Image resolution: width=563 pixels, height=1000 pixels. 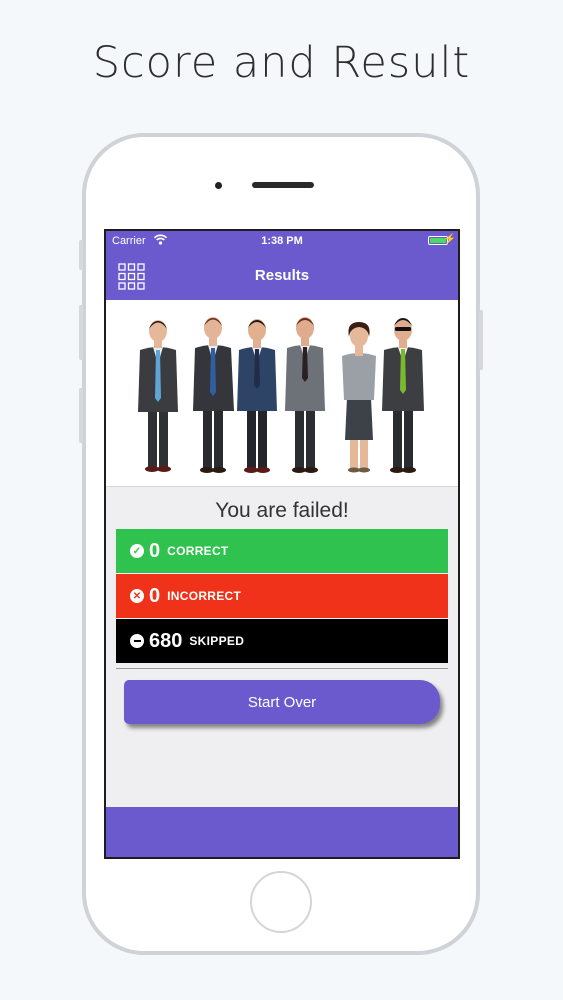 I want to click on phone-power-button, so click(x=481, y=340).